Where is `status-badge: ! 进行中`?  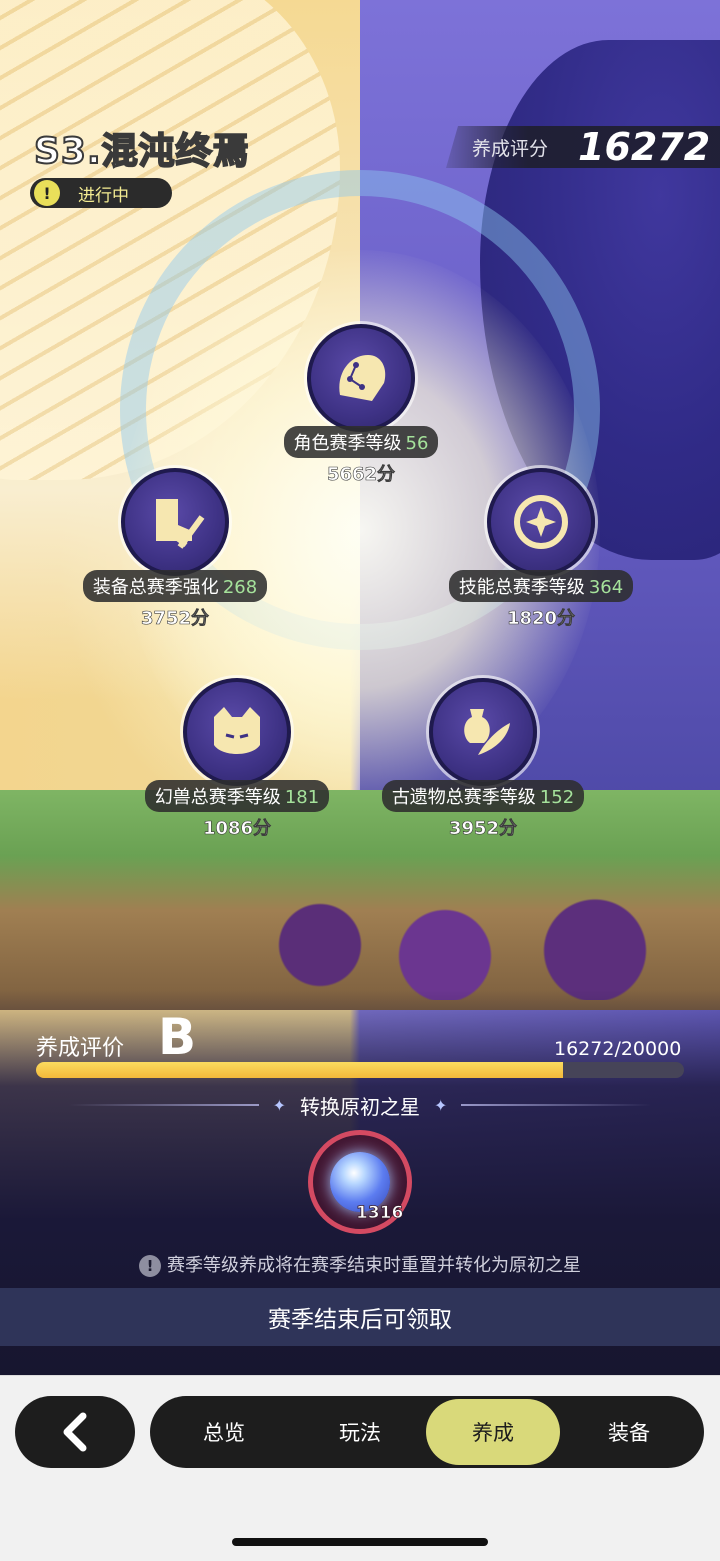
status-badge: ! 进行中 is located at coordinates (101, 193).